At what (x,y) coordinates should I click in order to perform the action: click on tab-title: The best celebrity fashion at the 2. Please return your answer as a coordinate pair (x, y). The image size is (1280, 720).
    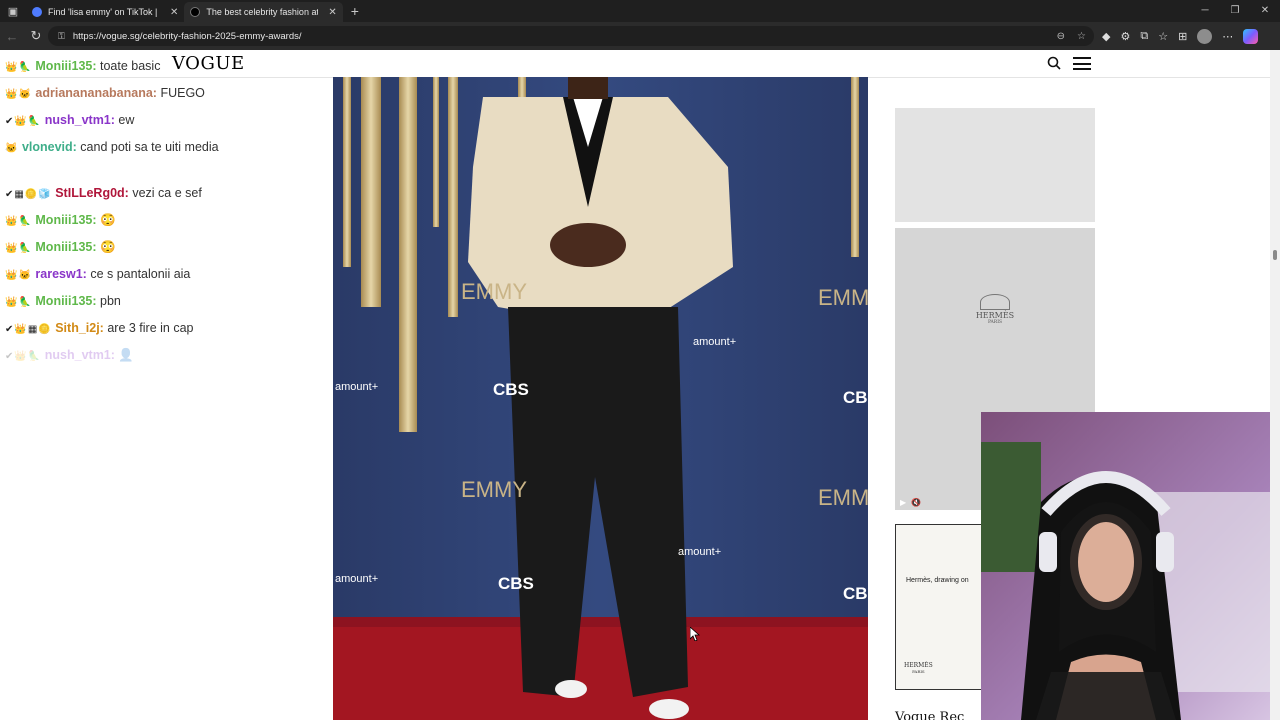
    Looking at the image, I should click on (262, 12).